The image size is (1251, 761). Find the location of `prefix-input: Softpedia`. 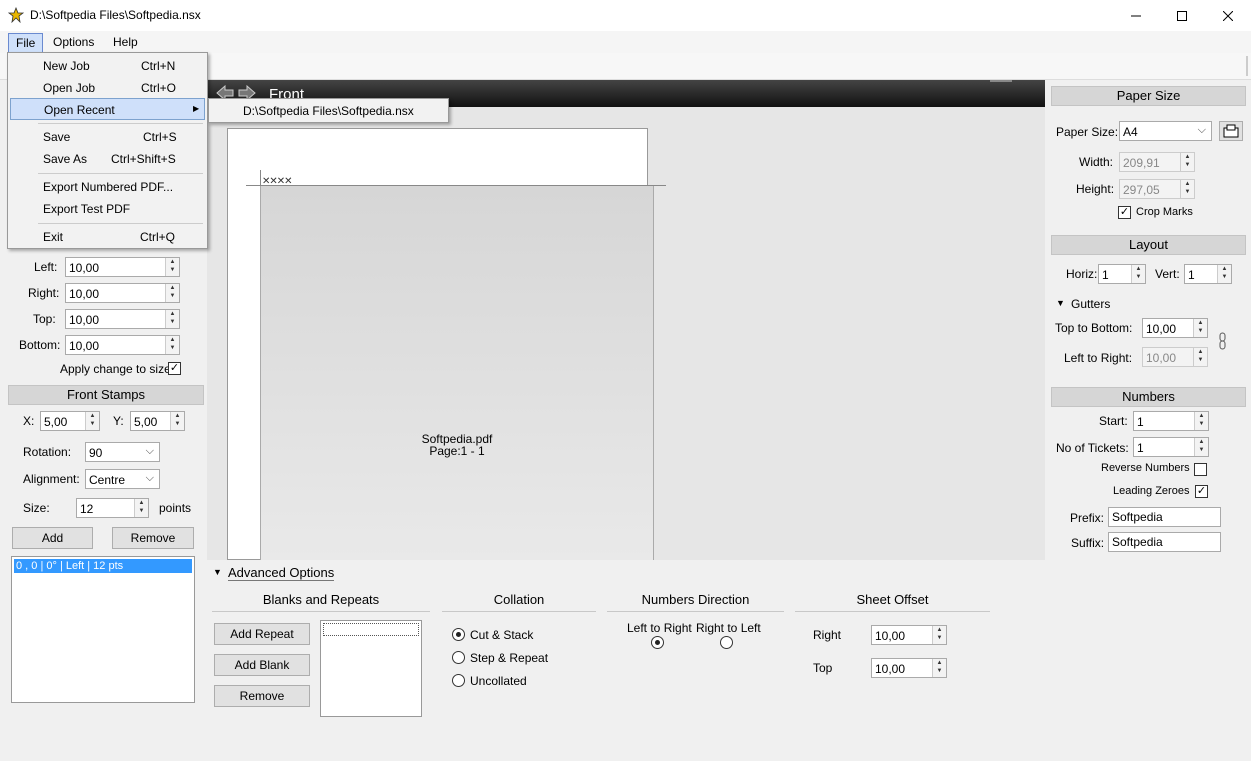

prefix-input: Softpedia is located at coordinates (1164, 517).